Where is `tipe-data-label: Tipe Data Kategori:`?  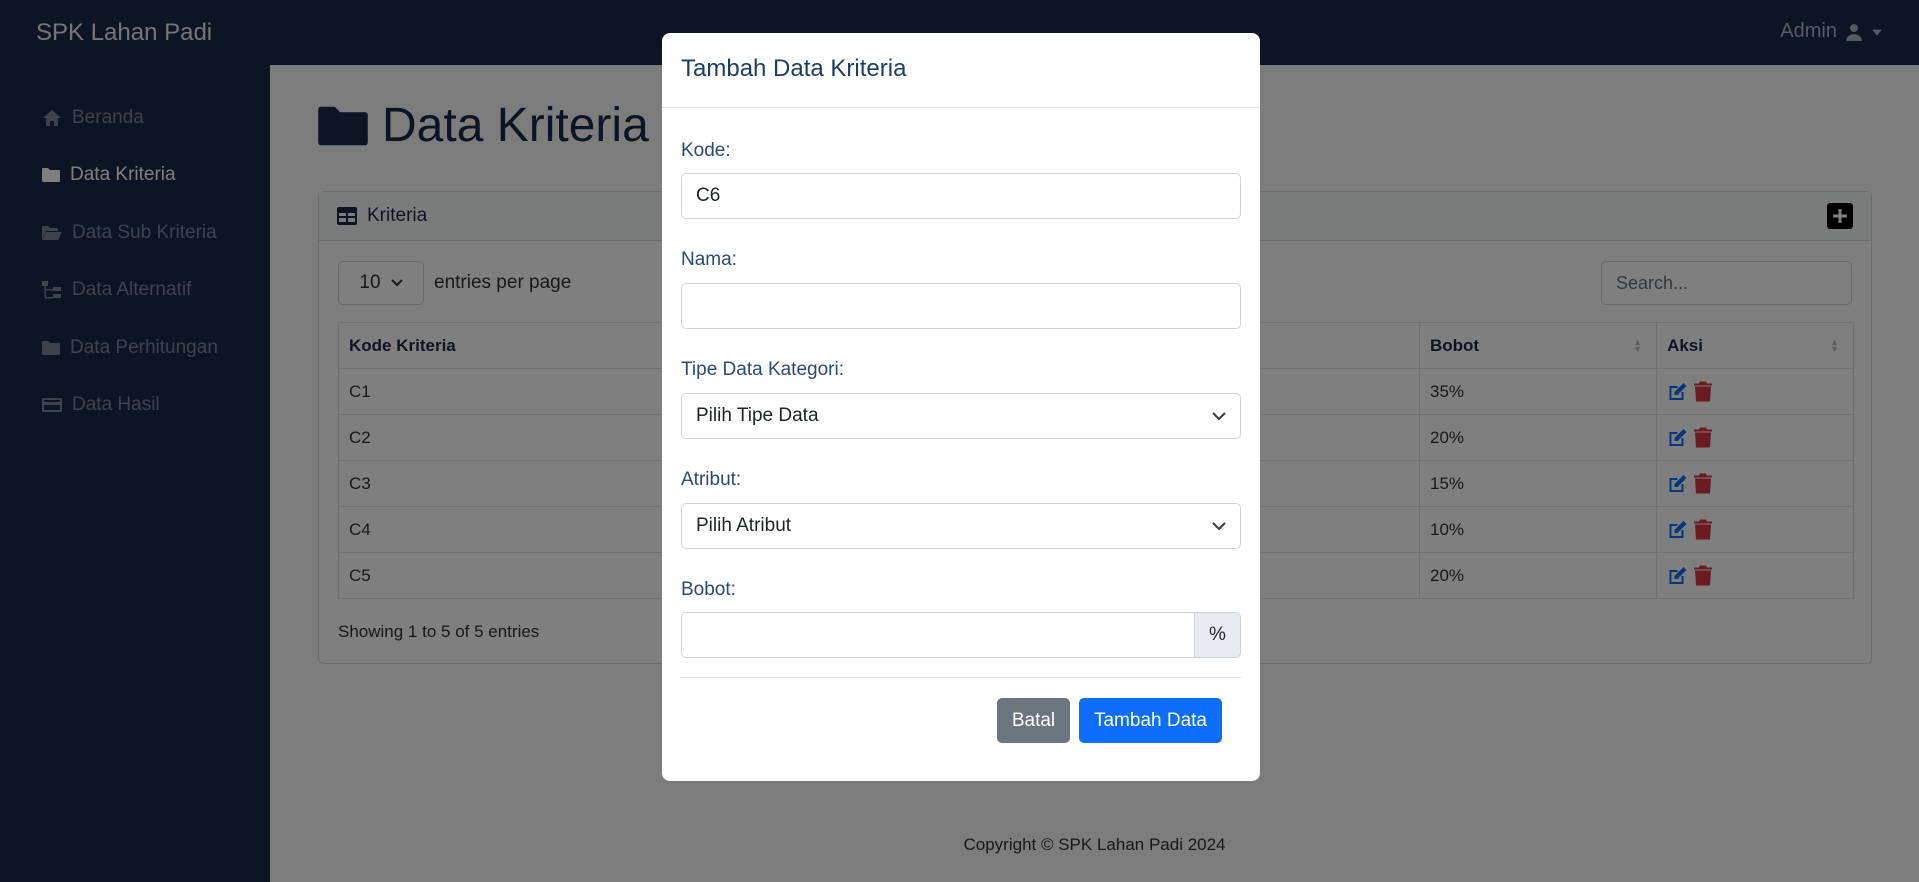 tipe-data-label: Tipe Data Kategori: is located at coordinates (762, 369).